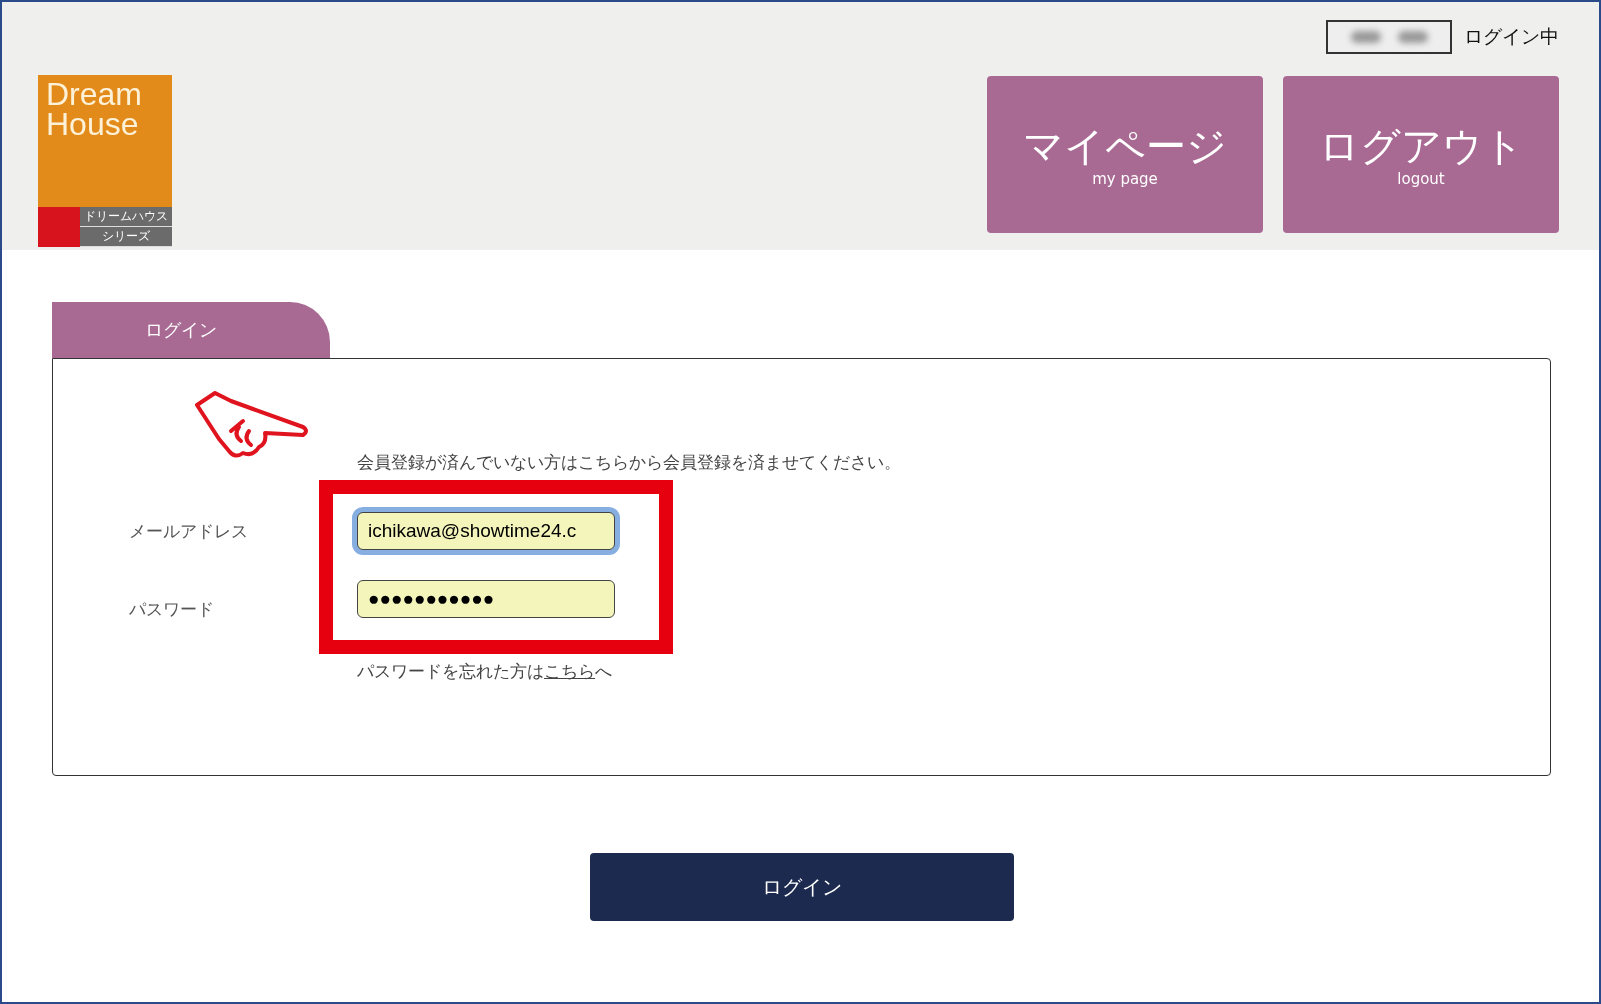 This screenshot has width=1601, height=1004. I want to click on forgot-link: こちら, so click(569, 671).